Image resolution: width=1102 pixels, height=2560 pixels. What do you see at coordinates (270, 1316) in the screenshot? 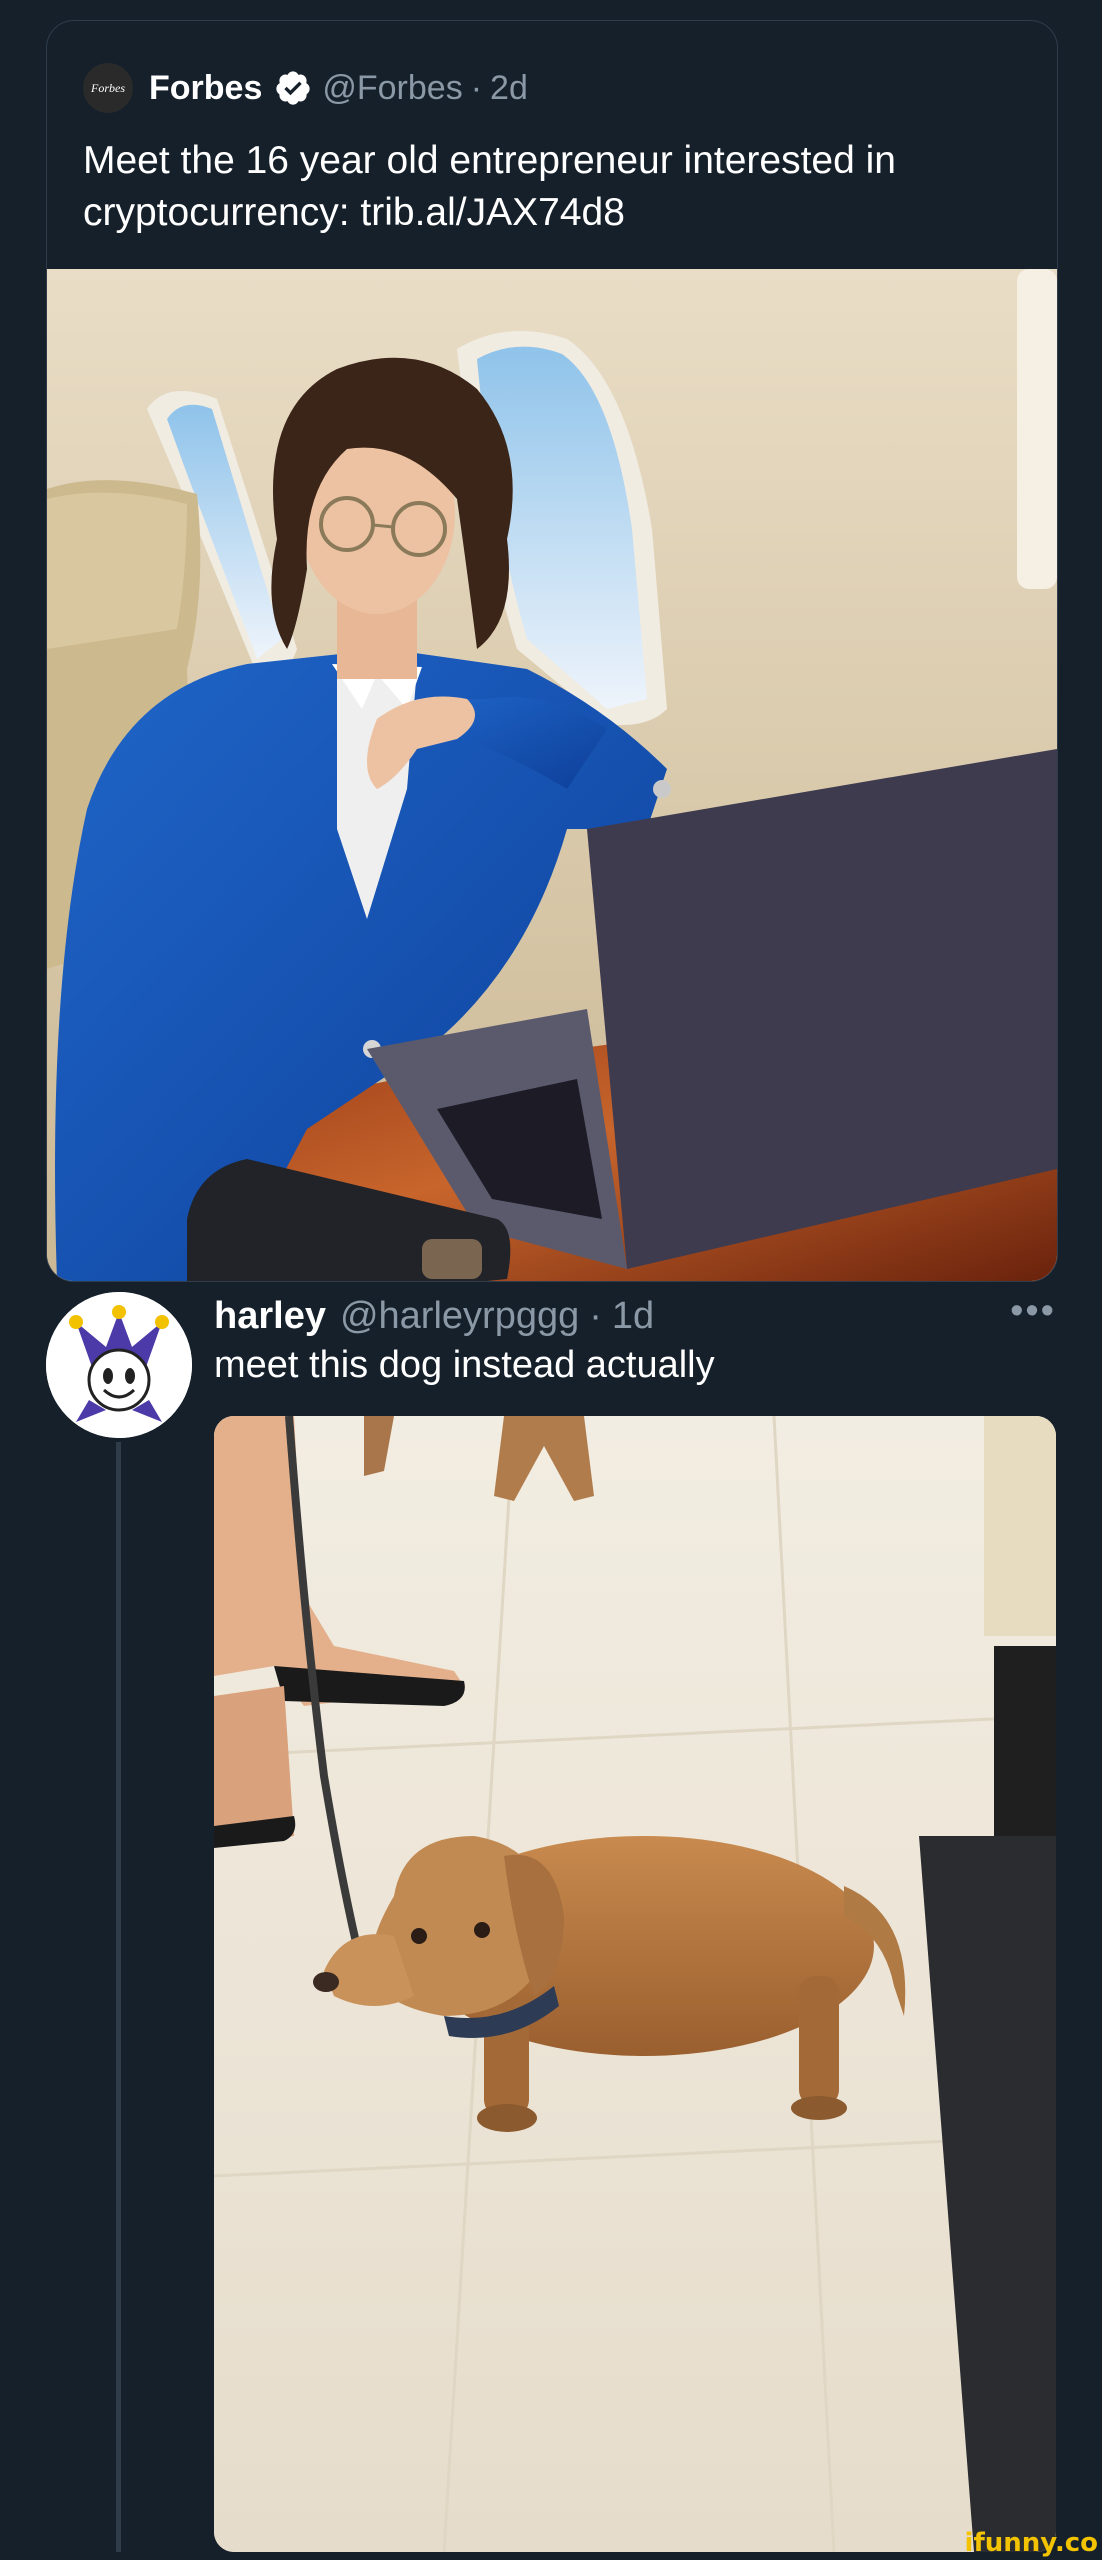
I see `reply-author-name: harley` at bounding box center [270, 1316].